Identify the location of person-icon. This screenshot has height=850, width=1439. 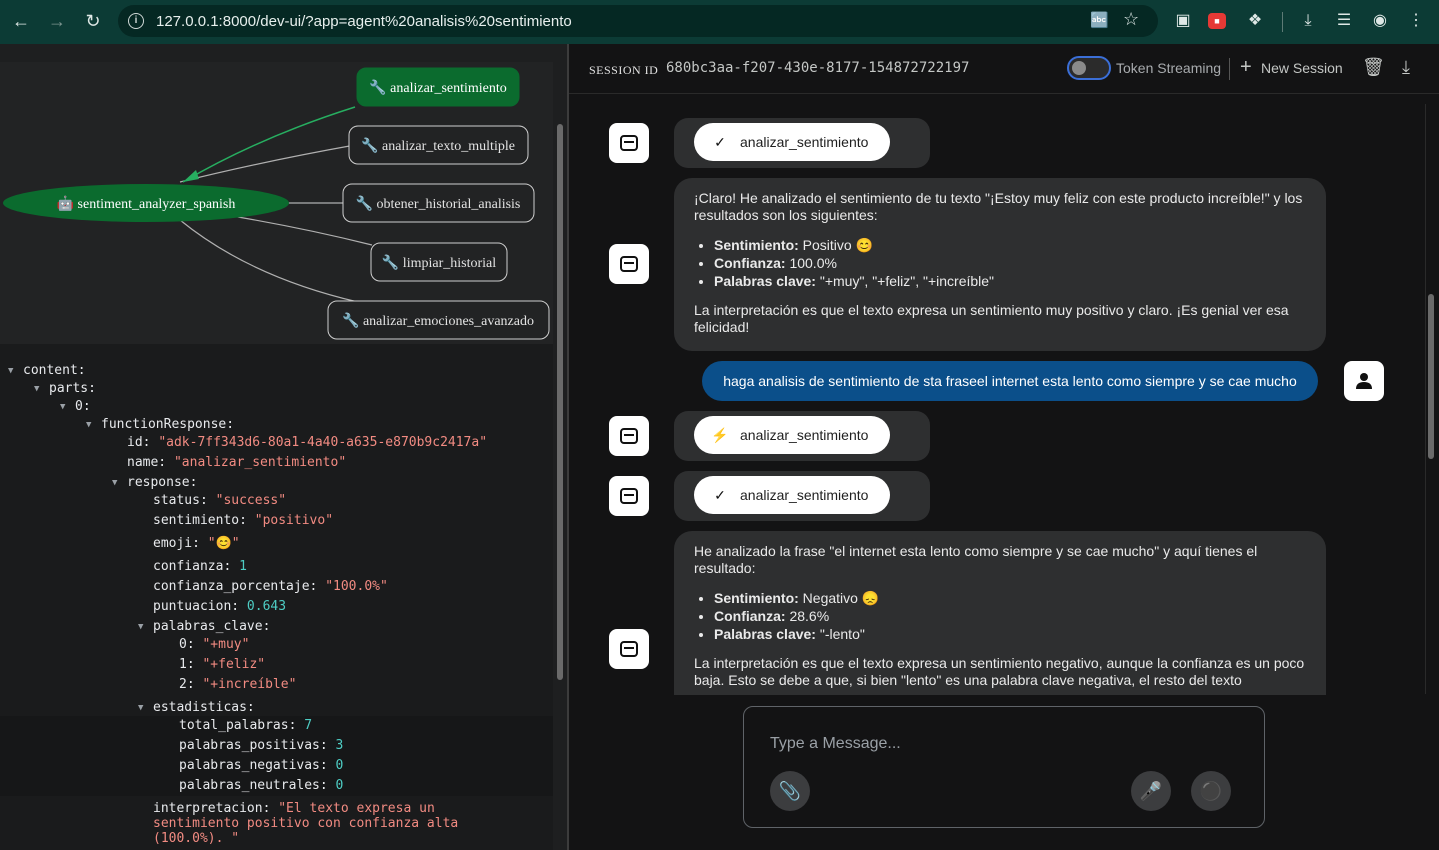
(1364, 381).